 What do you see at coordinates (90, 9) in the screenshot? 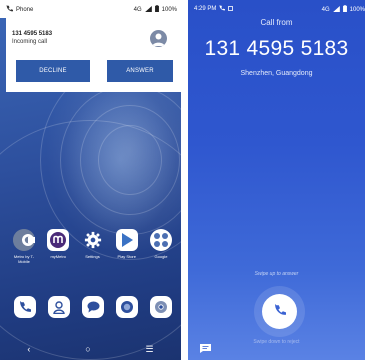
I see `status-bar: Phone 4G 100%` at bounding box center [90, 9].